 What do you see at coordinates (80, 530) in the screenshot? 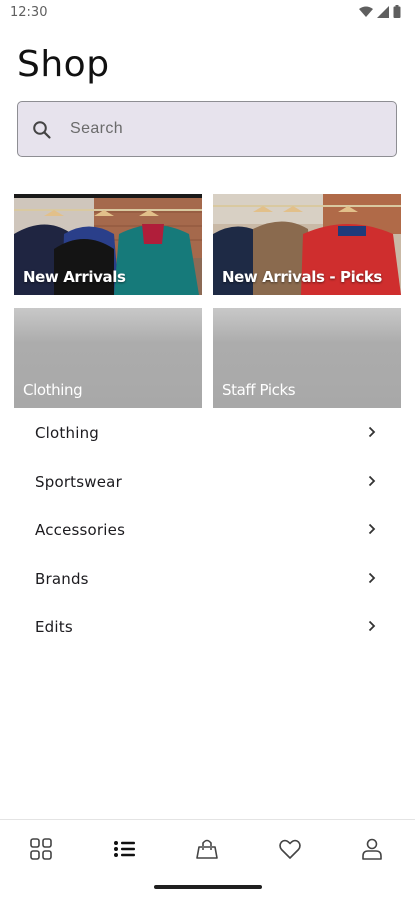
I see `category-label: Accessories` at bounding box center [80, 530].